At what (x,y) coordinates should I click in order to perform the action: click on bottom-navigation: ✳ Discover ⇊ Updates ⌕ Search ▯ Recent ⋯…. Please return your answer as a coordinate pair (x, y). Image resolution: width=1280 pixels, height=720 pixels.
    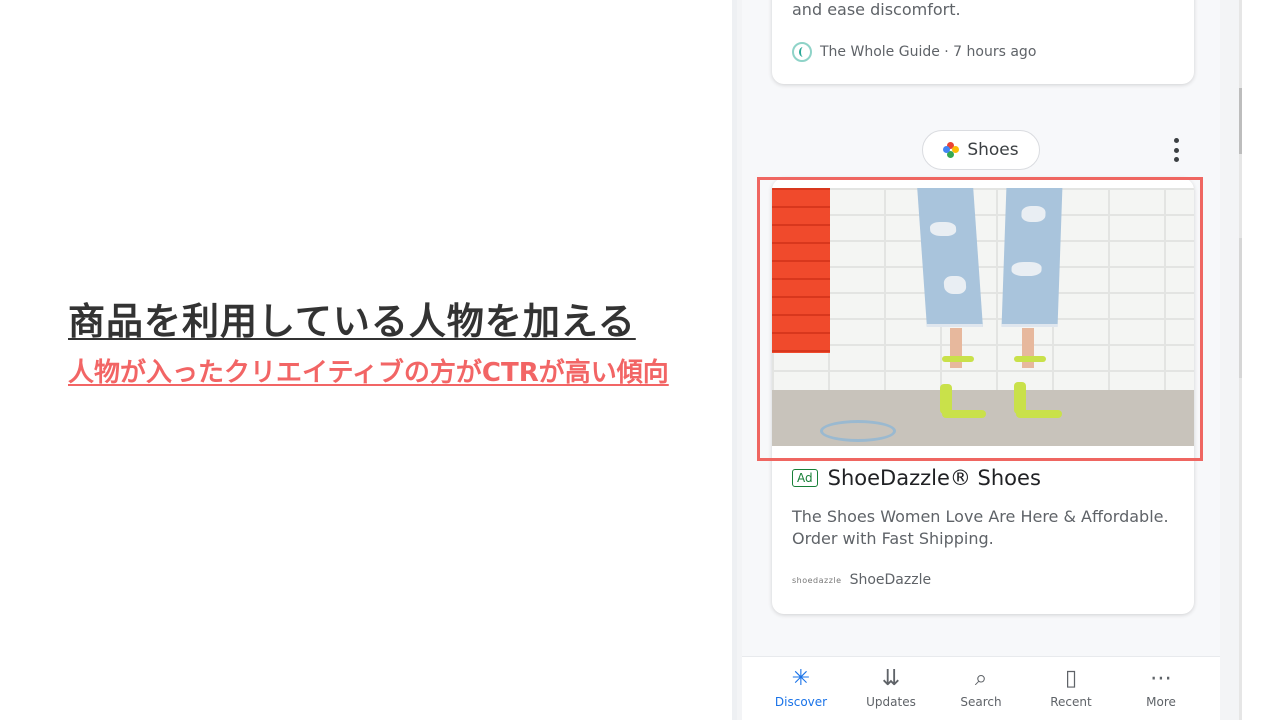
    Looking at the image, I should click on (981, 688).